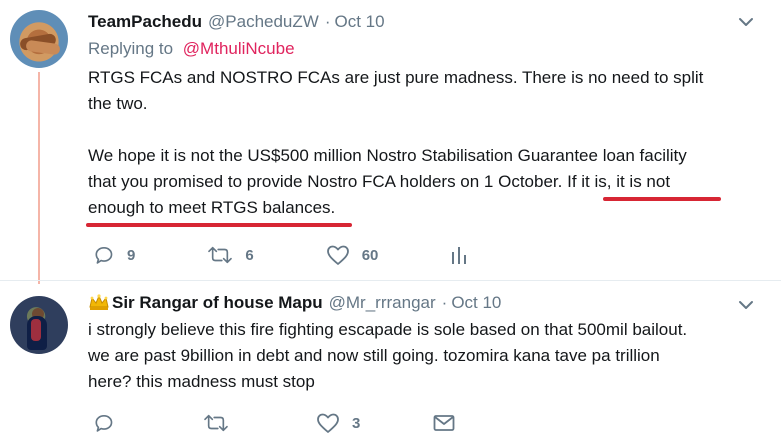 The height and width of the screenshot is (439, 781). I want to click on reply-context: Replying to @MthuliNcube, so click(424, 49).